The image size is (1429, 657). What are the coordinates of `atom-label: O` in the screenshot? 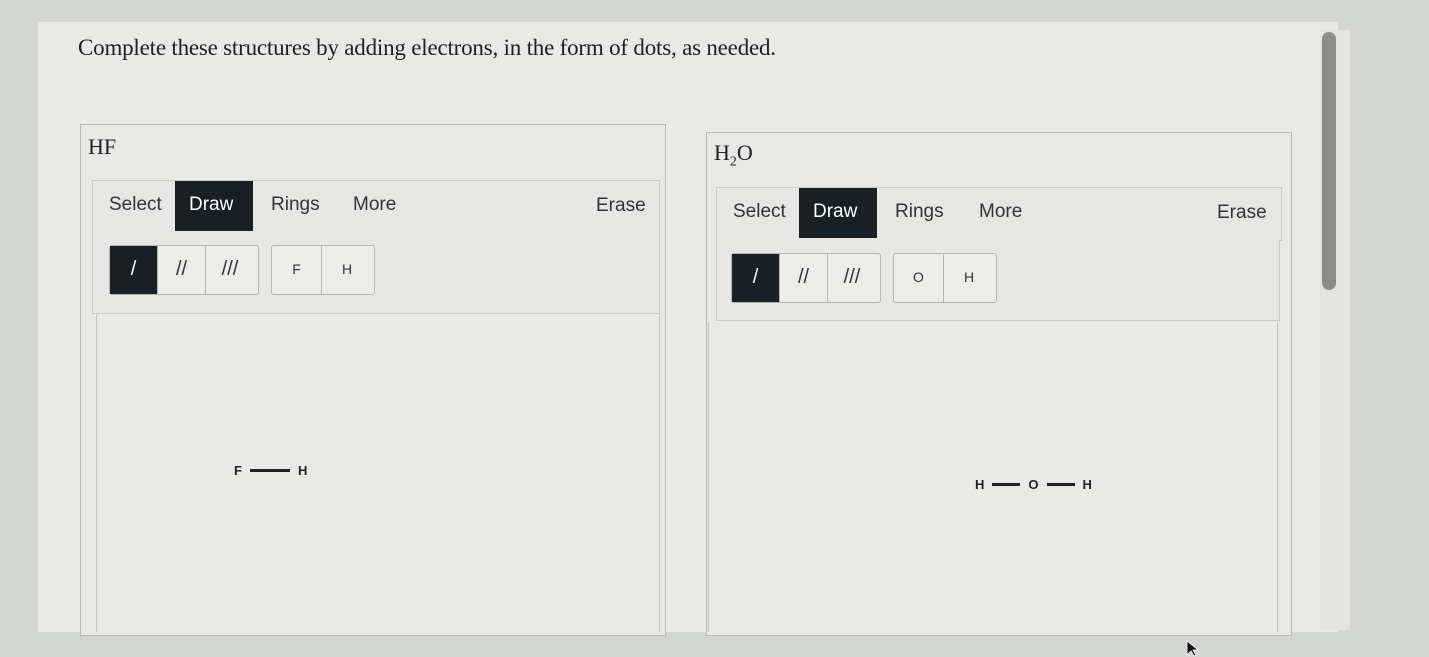 It's located at (1033, 484).